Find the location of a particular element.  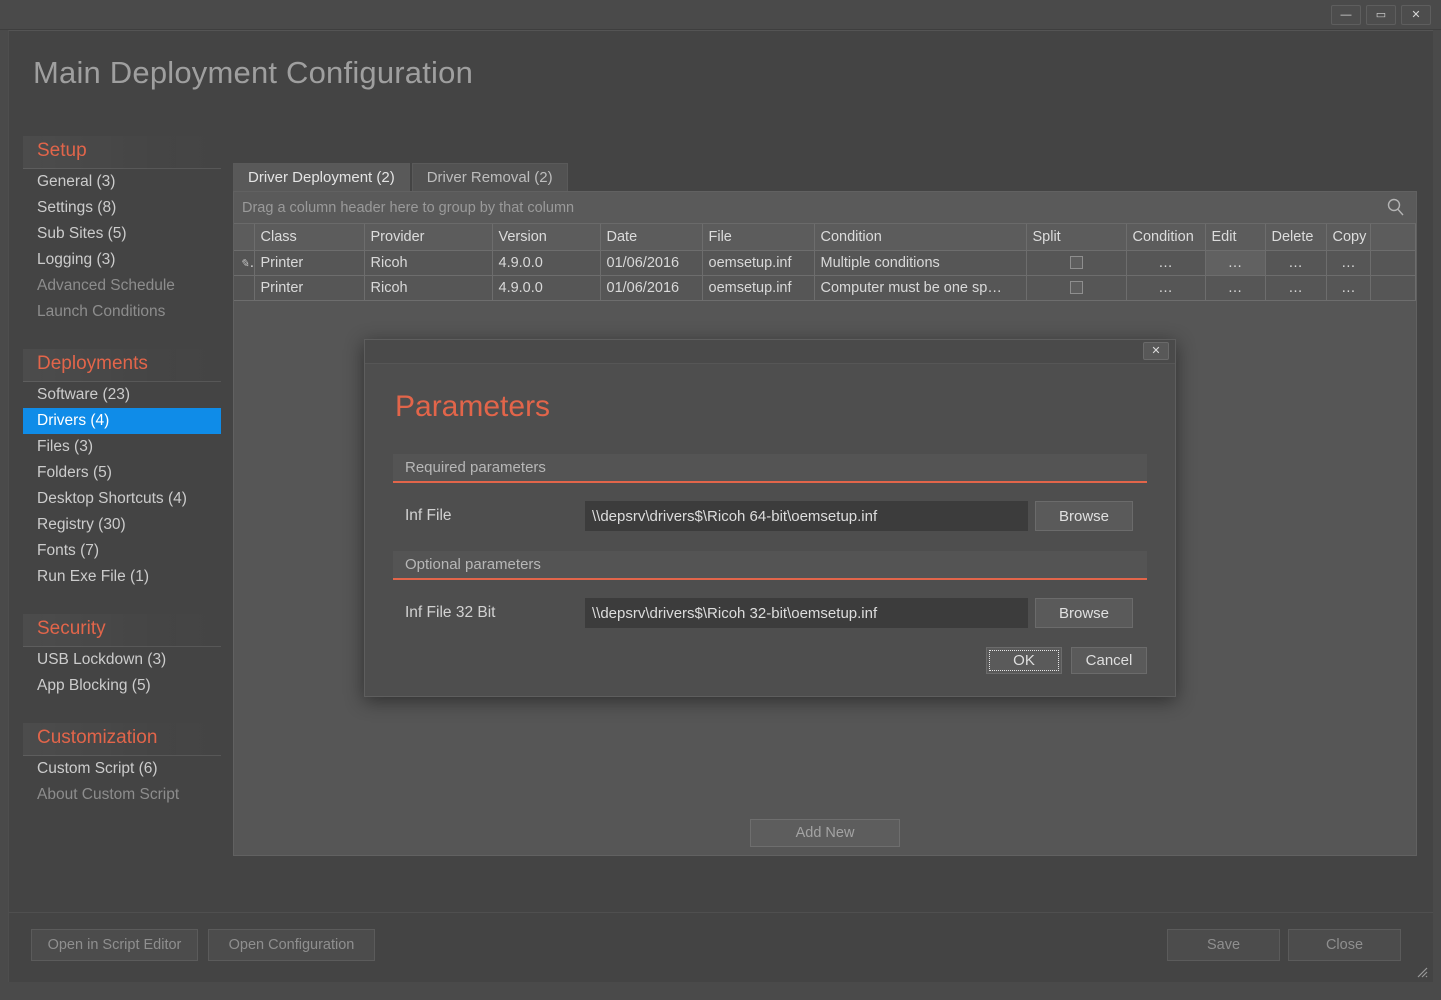

sidebar-item-drivers: Drivers (4) is located at coordinates (122, 421).